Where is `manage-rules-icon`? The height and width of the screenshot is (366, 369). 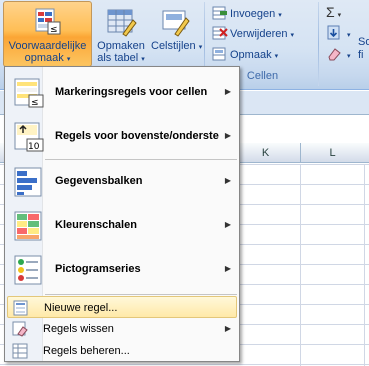 manage-rules-icon is located at coordinates (20, 351).